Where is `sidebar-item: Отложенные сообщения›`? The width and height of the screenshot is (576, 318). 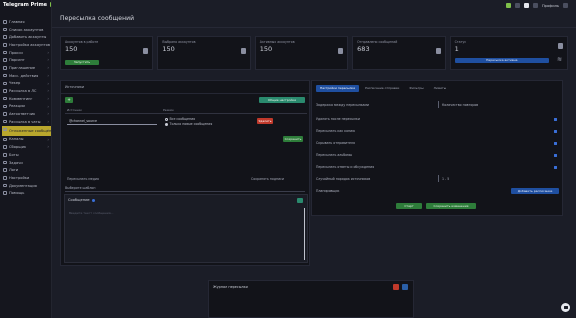 sidebar-item: Отложенные сообщения› is located at coordinates (26, 130).